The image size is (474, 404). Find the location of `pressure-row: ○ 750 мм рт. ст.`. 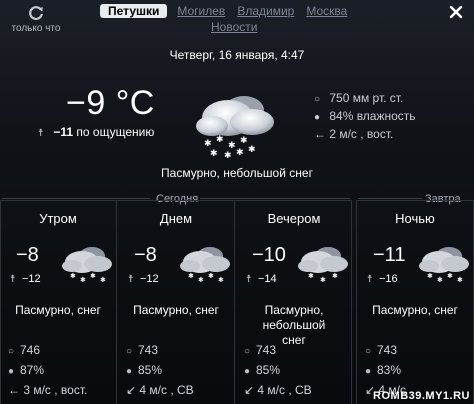

pressure-row: ○ 750 мм рт. ст. is located at coordinates (365, 99).